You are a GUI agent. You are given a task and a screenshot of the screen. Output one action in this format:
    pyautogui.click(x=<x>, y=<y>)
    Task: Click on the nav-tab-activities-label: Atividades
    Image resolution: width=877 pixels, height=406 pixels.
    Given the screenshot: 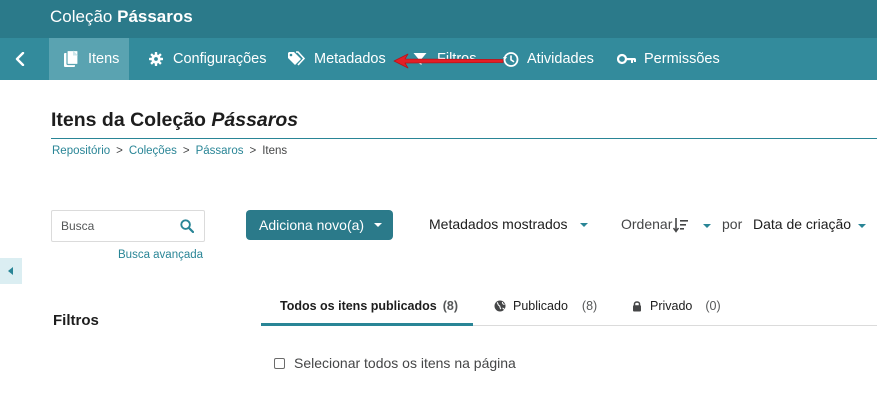 What is the action you would take?
    pyautogui.click(x=560, y=59)
    